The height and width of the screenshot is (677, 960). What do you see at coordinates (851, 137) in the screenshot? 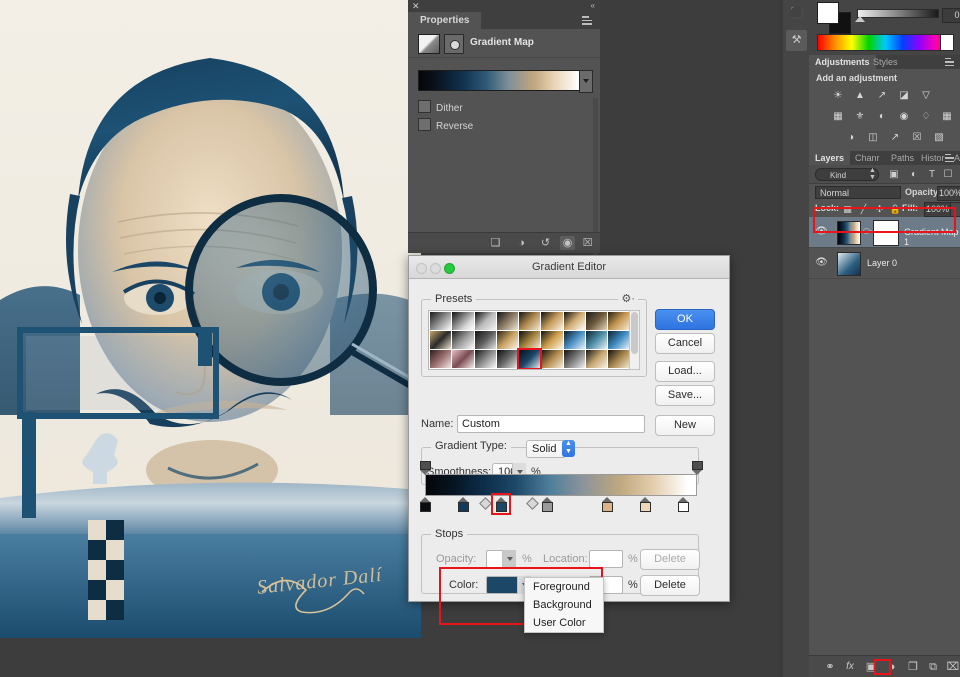
I see `invert-icon: ◑` at bounding box center [851, 137].